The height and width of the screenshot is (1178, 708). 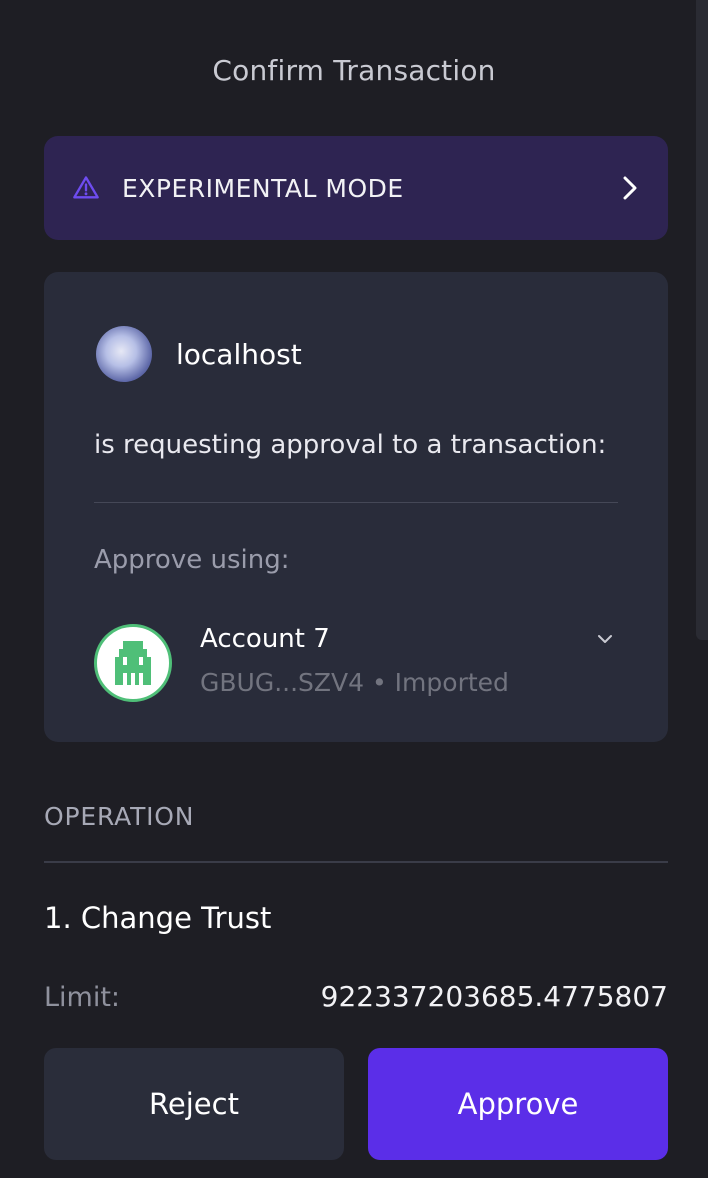 I want to click on account-subtitle: GBUG...SZV4 • Imported, so click(x=354, y=682).